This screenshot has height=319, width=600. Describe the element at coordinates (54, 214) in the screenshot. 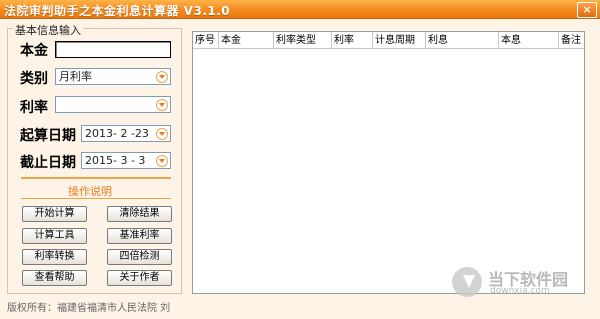

I see `start-calc-button: 开始计算` at that location.